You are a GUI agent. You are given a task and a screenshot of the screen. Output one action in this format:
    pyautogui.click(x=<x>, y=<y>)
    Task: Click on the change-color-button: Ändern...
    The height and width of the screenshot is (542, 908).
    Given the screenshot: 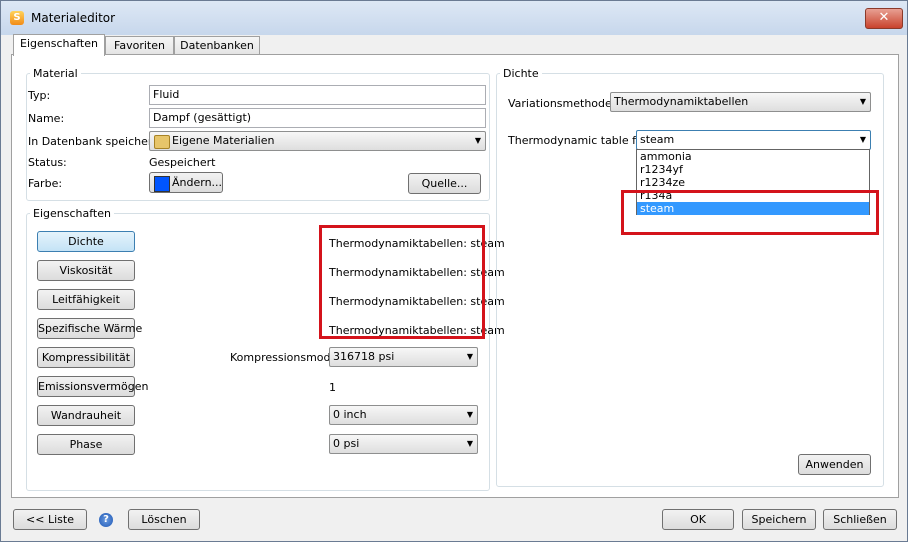 What is the action you would take?
    pyautogui.click(x=186, y=182)
    